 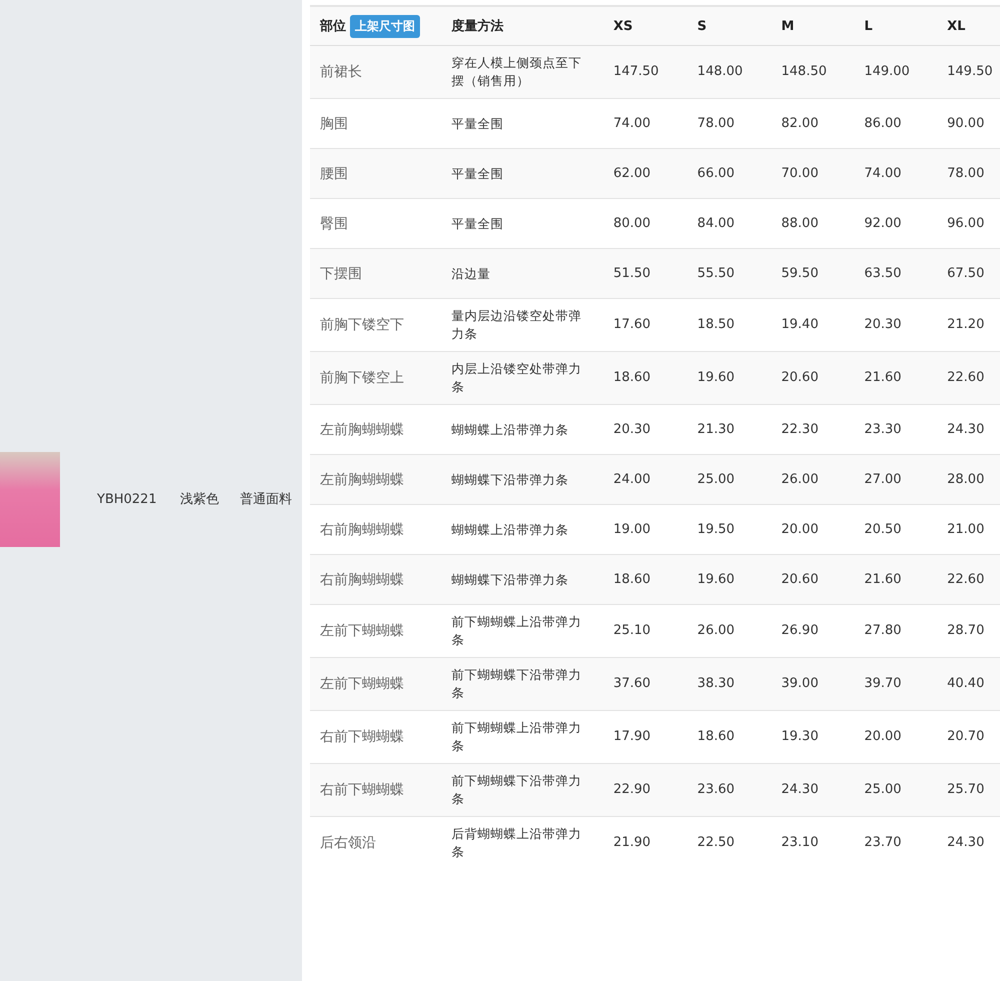 I want to click on size-value: 28.00, so click(x=965, y=479).